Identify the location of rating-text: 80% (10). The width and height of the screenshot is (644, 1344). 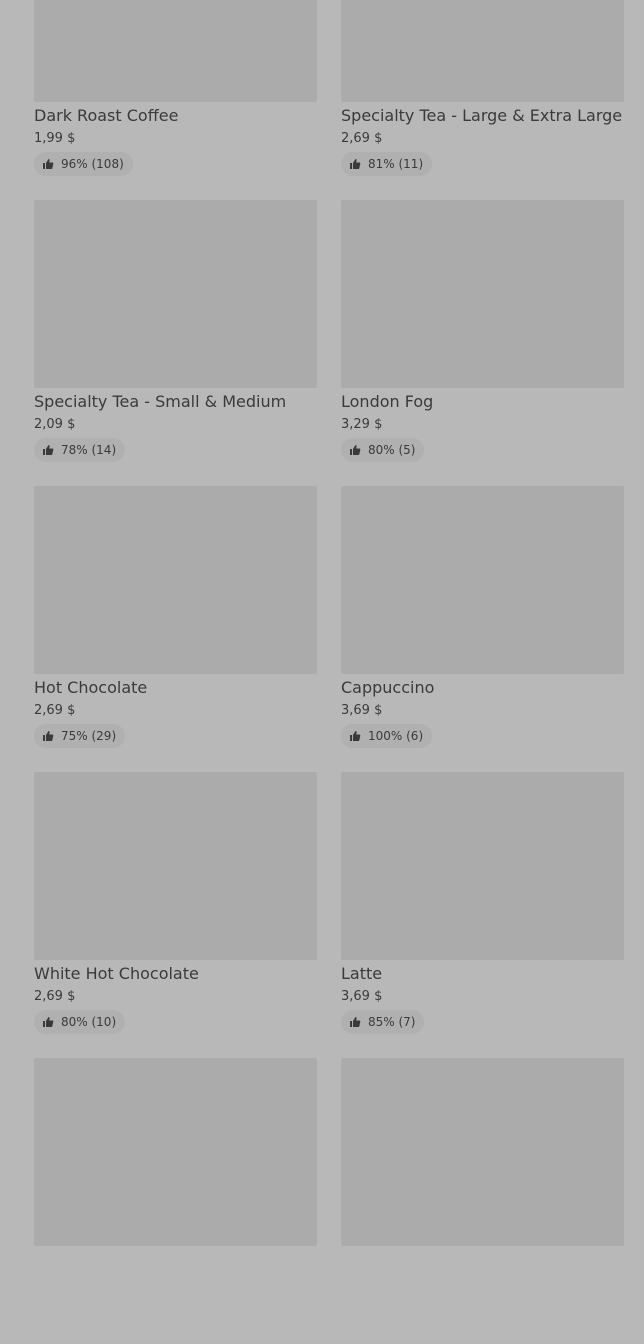
(89, 1022).